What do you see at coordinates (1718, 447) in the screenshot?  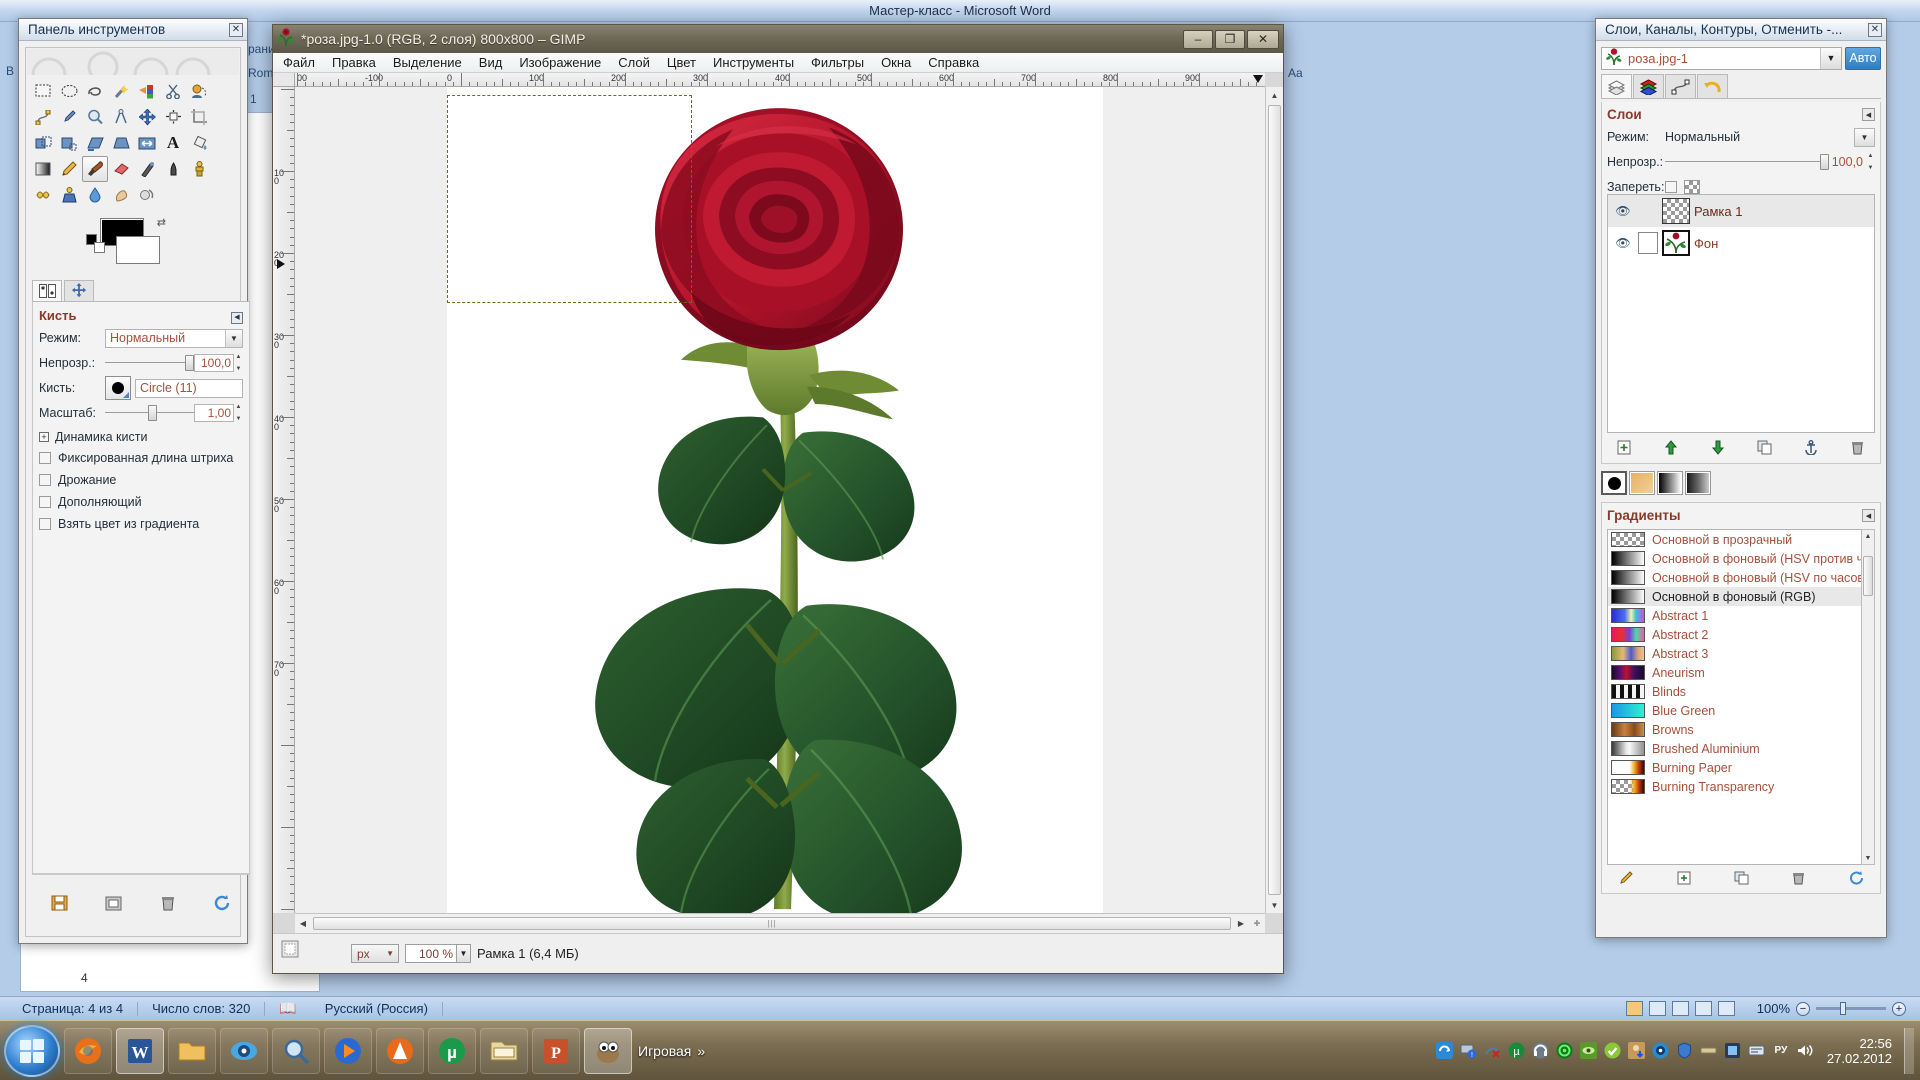 I see `lower-layer-button` at bounding box center [1718, 447].